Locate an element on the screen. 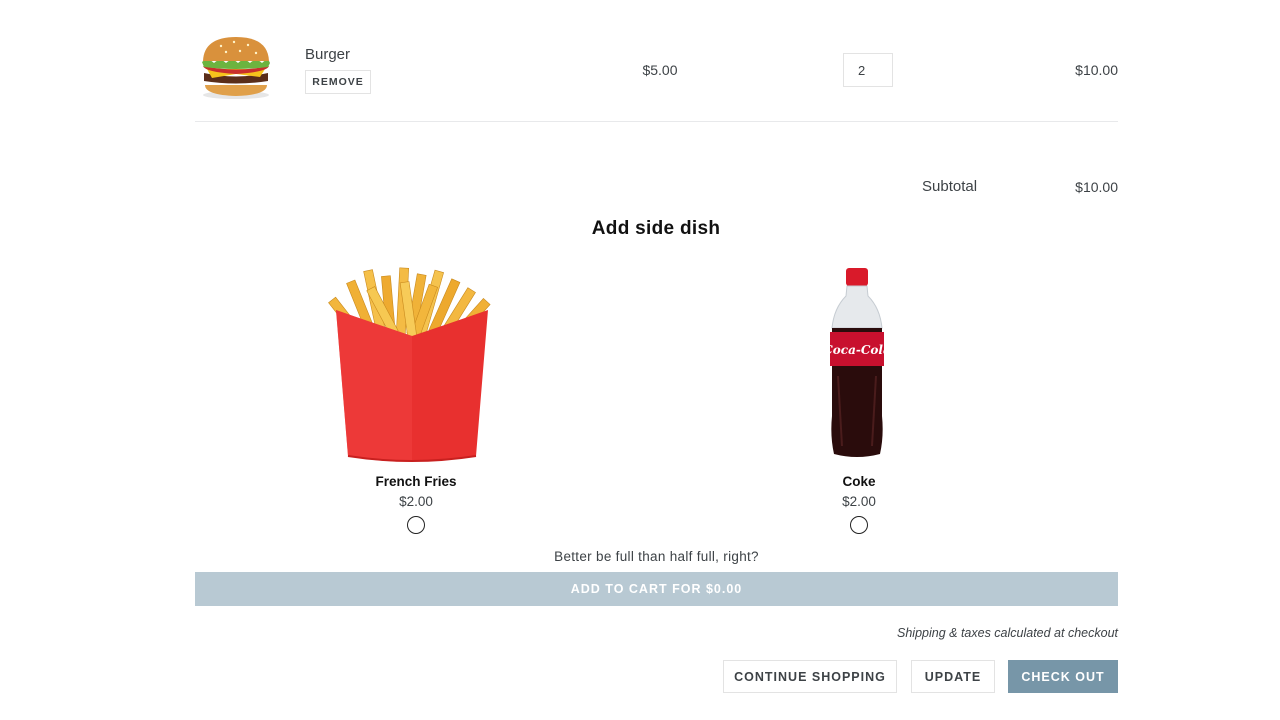  side-option-name: Coke is located at coordinates (859, 481).